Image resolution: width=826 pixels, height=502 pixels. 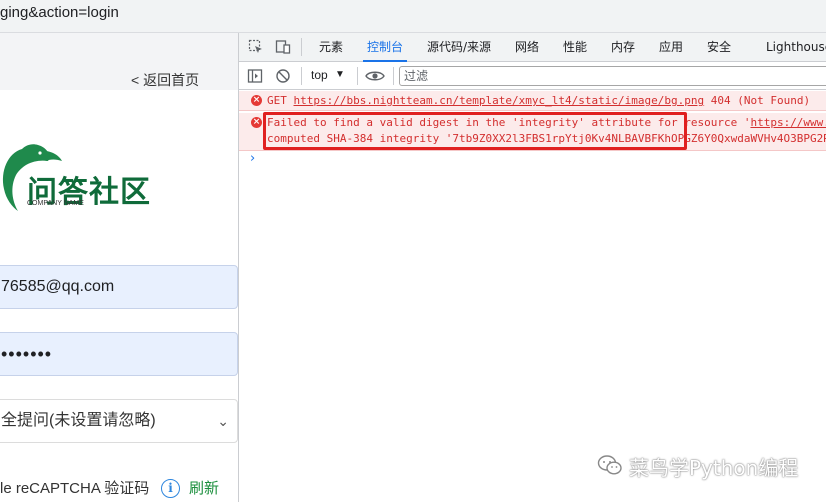 What do you see at coordinates (277, 100) in the screenshot?
I see `request-method: GET` at bounding box center [277, 100].